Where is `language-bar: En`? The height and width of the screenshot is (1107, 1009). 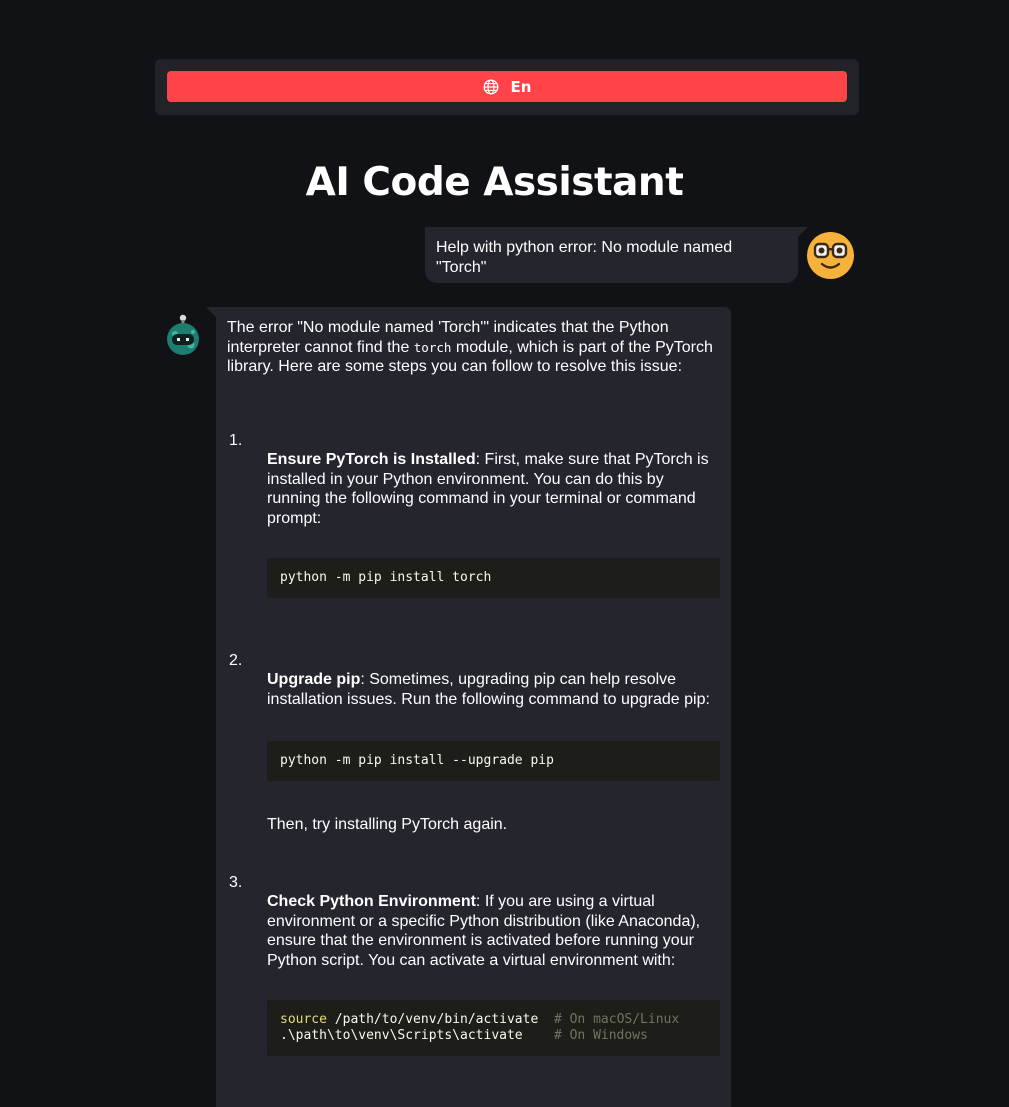
language-bar: En is located at coordinates (507, 87).